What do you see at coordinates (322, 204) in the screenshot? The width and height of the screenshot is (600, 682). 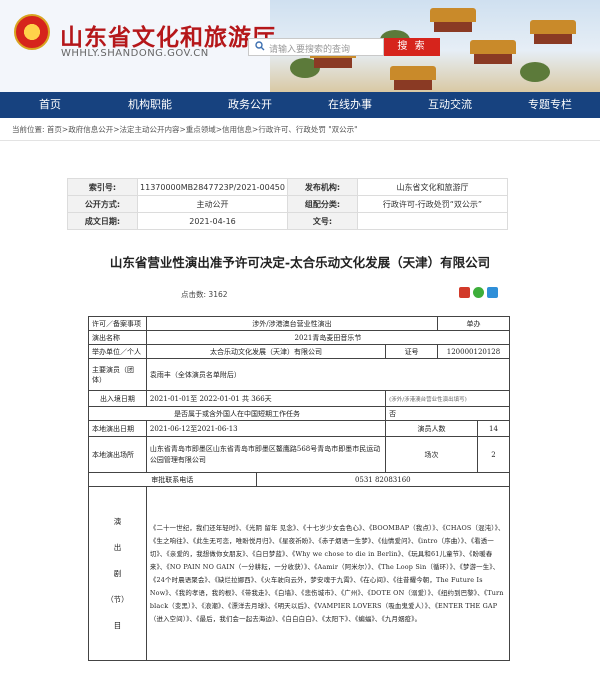 I see `category-label: 组配分类:` at bounding box center [322, 204].